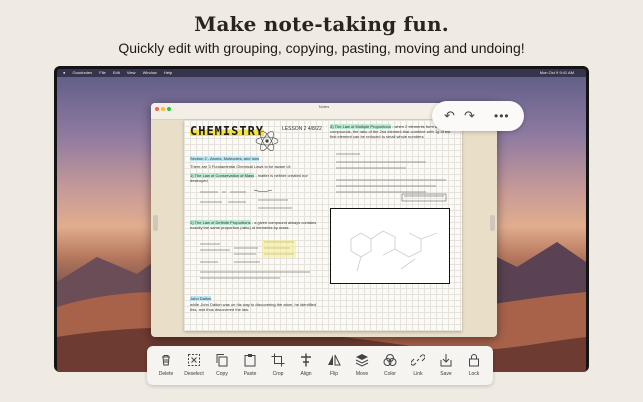 This screenshot has height=402, width=643. Describe the element at coordinates (201, 298) in the screenshot. I see `dalton-note: John Dalton` at that location.